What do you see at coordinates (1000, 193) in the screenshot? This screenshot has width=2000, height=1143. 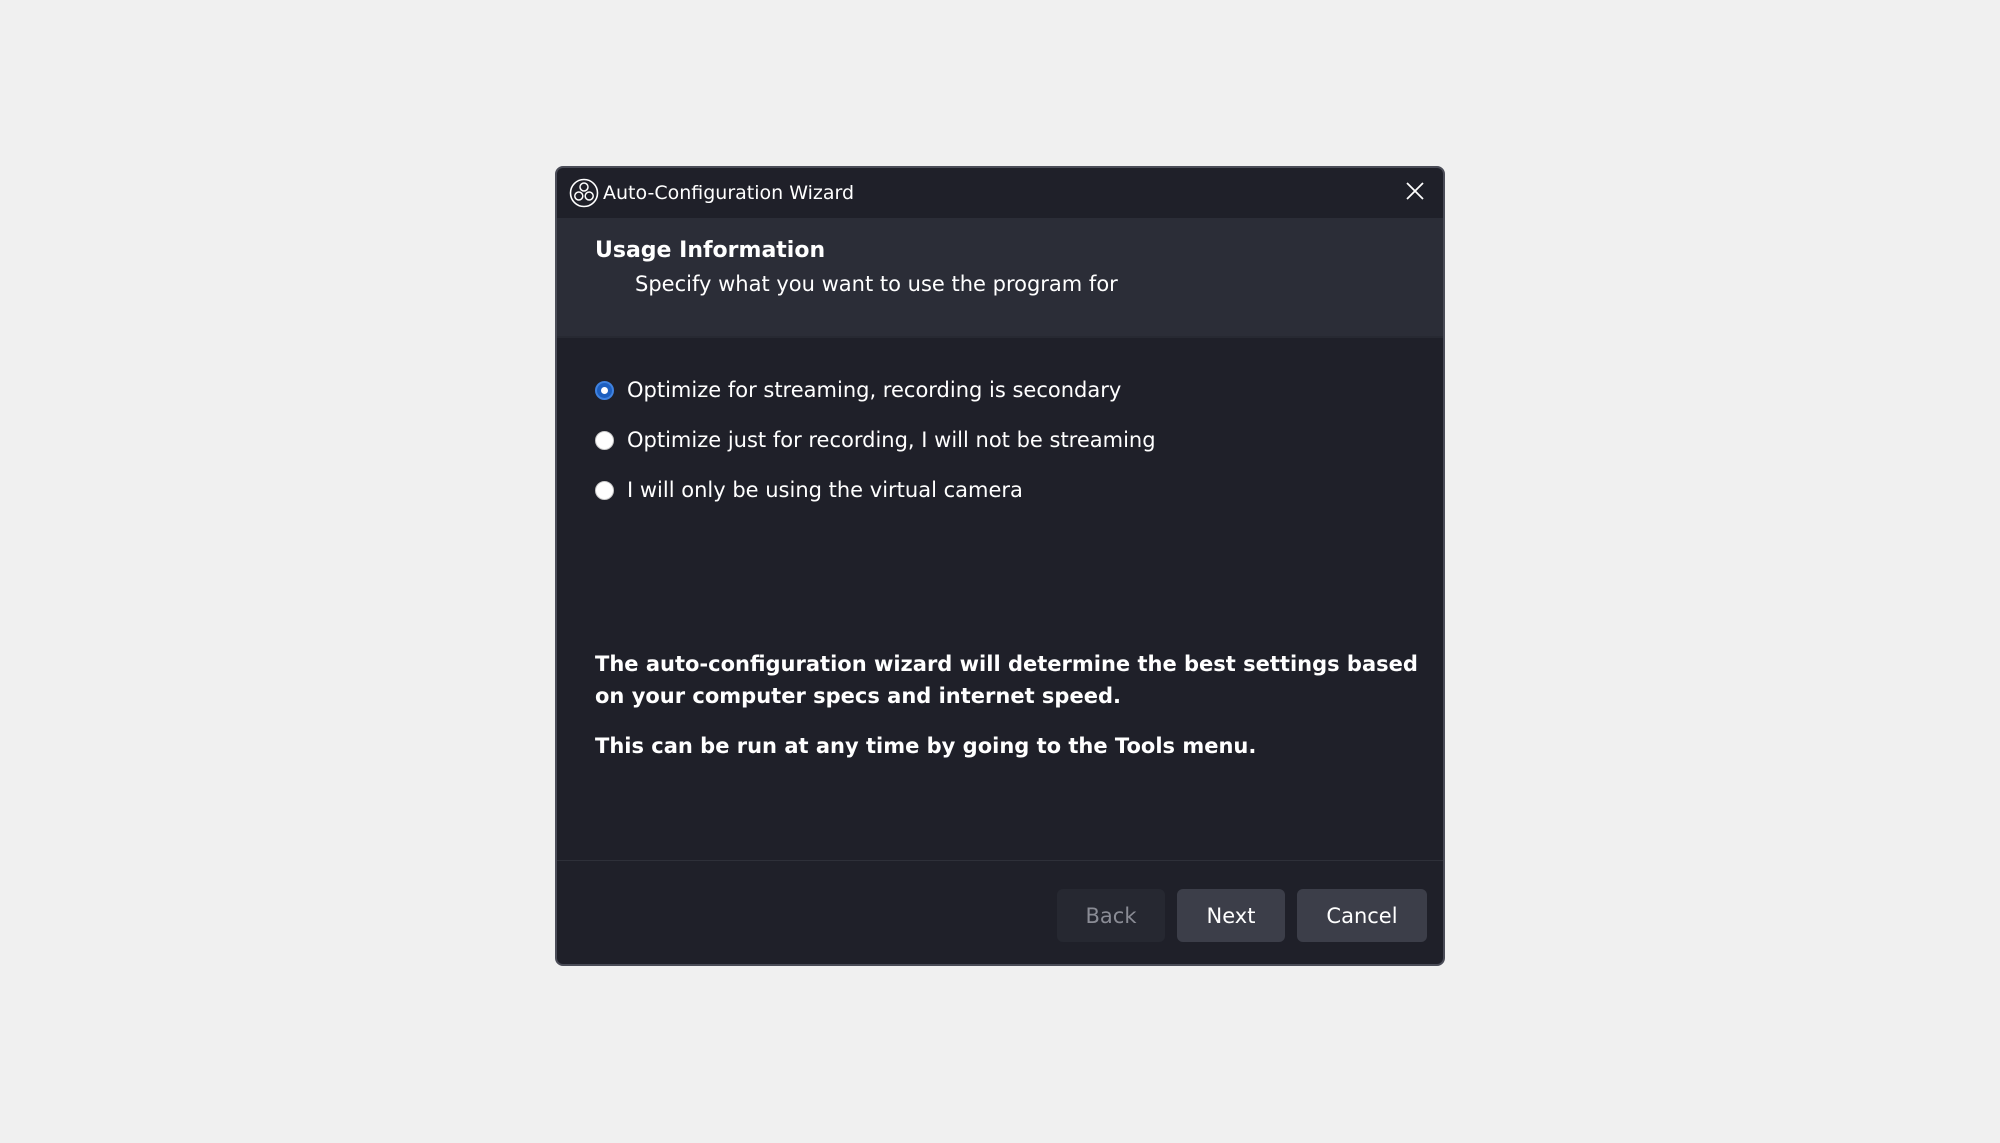 I see `title-bar: Auto-Configuration Wizard` at bounding box center [1000, 193].